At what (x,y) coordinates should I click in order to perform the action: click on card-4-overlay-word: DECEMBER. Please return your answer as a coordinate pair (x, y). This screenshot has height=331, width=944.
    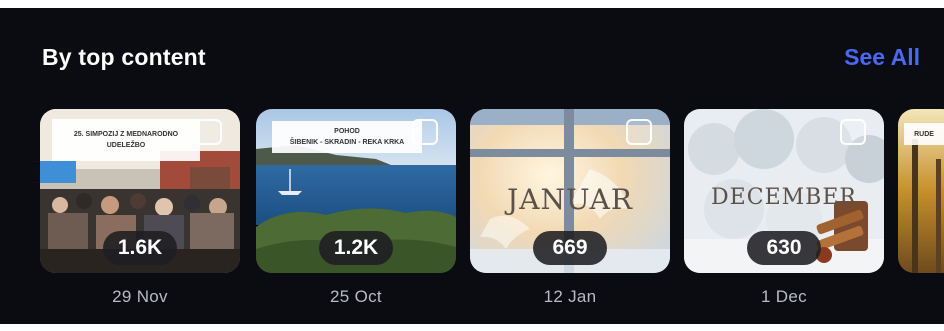
    Looking at the image, I should click on (784, 197).